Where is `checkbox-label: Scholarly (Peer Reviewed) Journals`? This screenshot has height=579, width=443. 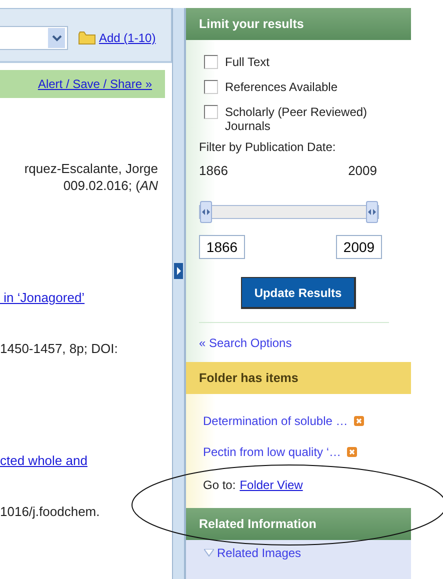
checkbox-label: Scholarly (Peer Reviewed) Journals is located at coordinates (296, 119).